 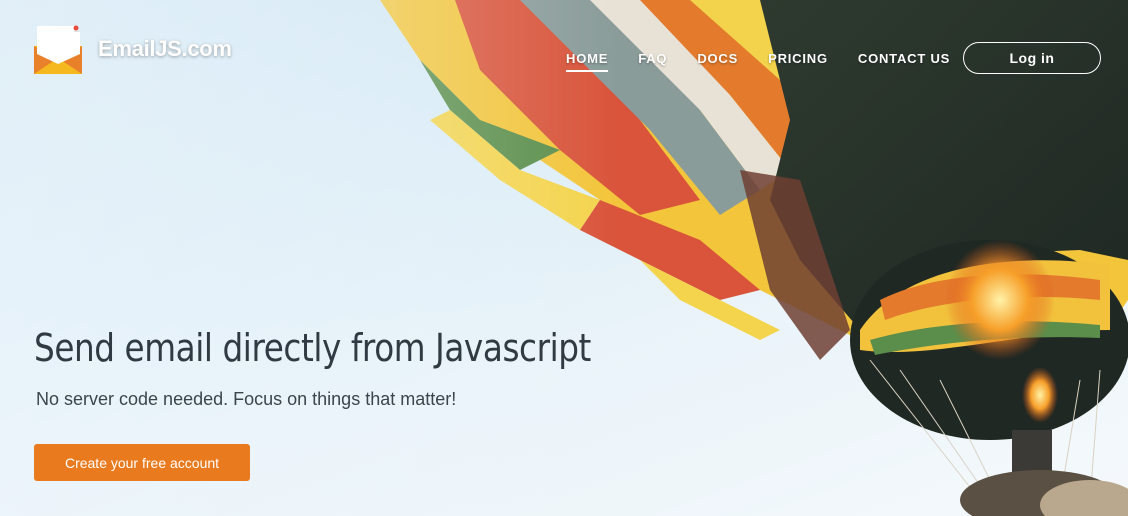 I want to click on main-nav: HOME FAQ DOCS PRICING CONTACT US, so click(x=773, y=61).